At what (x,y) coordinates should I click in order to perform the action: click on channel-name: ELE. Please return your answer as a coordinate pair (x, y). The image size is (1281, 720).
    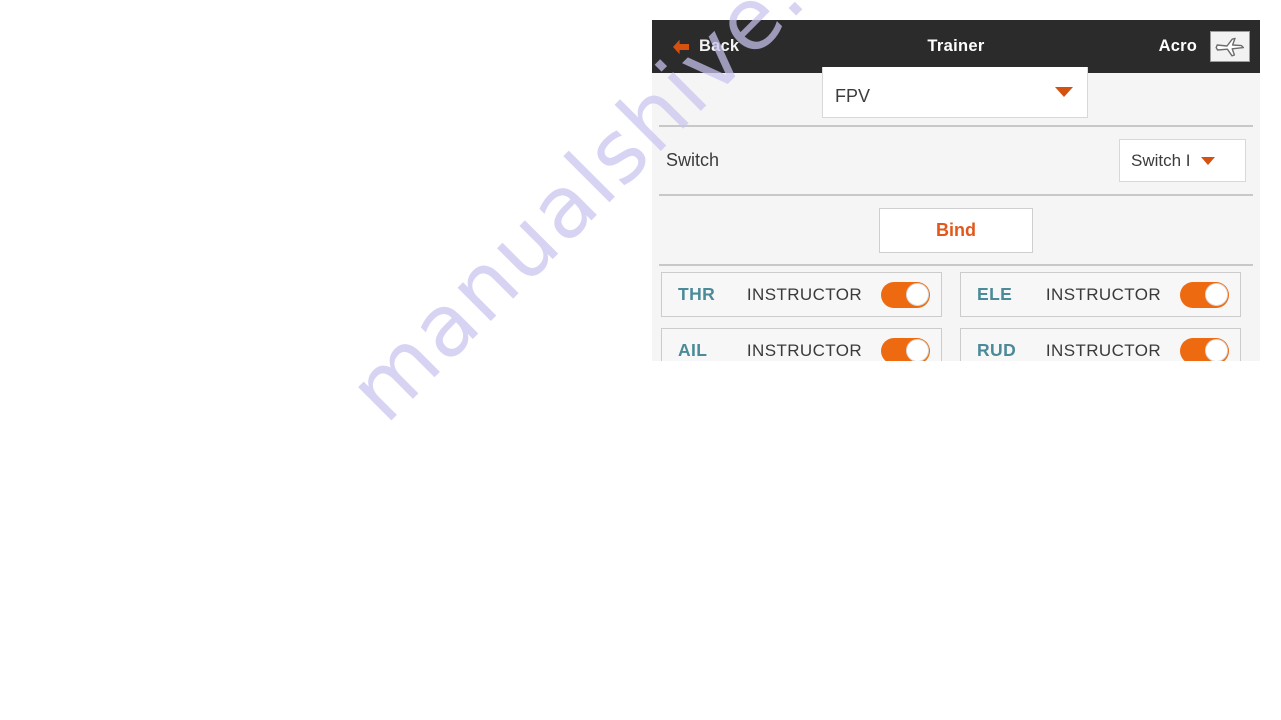
    Looking at the image, I should click on (995, 294).